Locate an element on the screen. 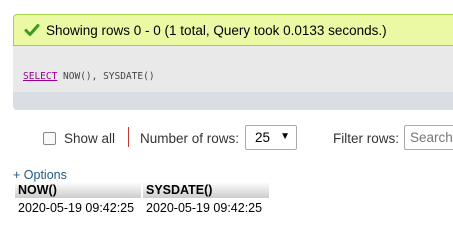  show-all-checkbox is located at coordinates (49, 138).